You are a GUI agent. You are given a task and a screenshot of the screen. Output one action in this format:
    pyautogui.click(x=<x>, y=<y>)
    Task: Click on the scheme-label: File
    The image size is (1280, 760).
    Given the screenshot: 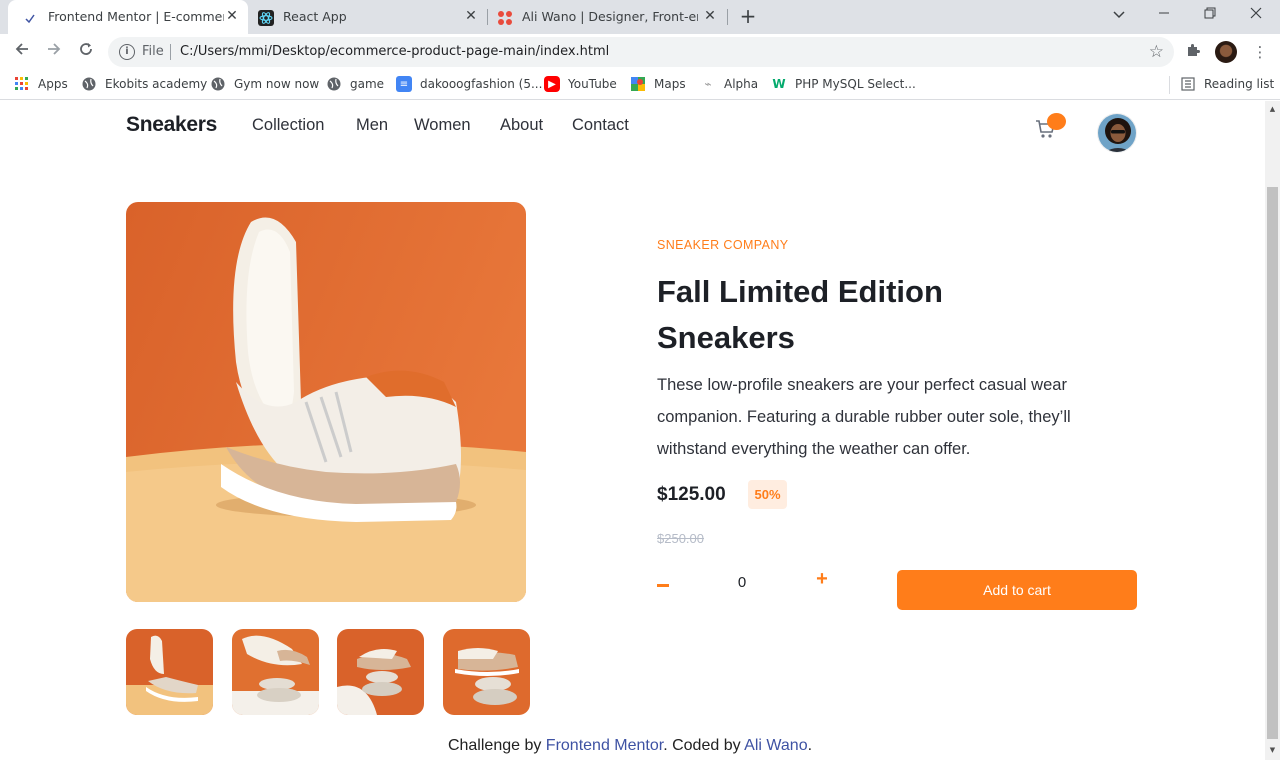 What is the action you would take?
    pyautogui.click(x=153, y=51)
    